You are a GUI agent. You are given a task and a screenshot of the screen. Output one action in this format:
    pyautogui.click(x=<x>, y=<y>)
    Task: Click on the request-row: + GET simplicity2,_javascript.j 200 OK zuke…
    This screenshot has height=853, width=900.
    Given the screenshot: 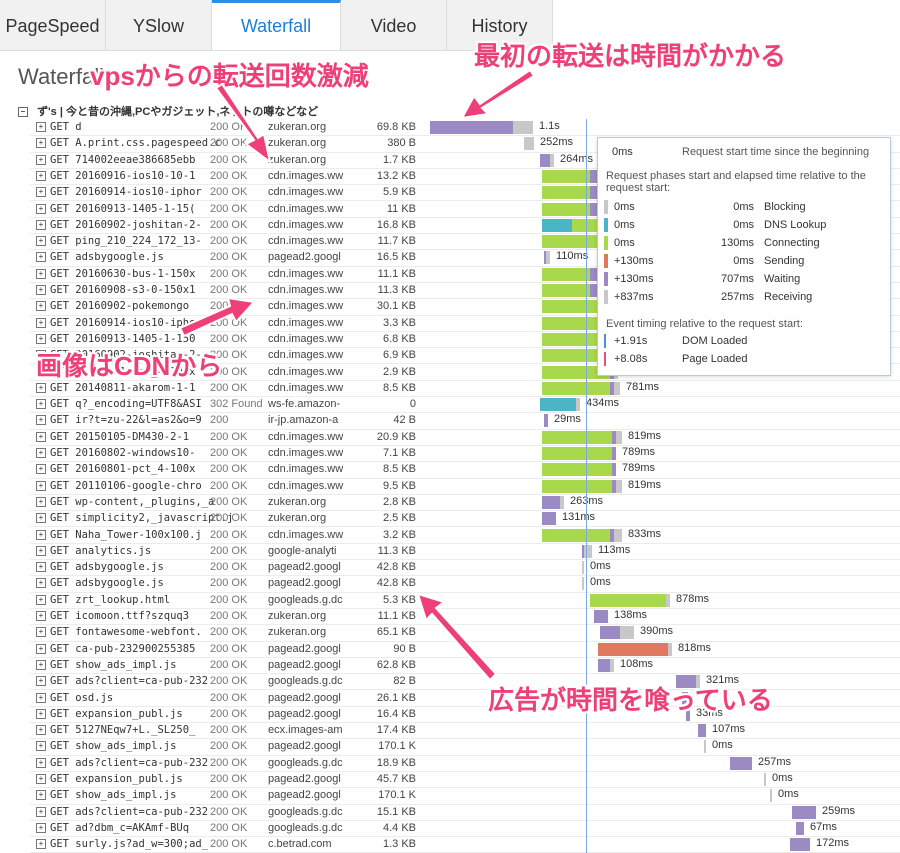 What is the action you would take?
    pyautogui.click(x=465, y=519)
    